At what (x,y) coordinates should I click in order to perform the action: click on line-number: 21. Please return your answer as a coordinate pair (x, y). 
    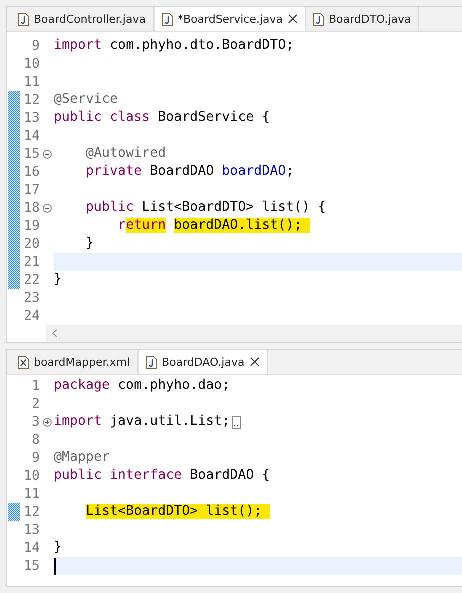
    Looking at the image, I should click on (31, 262).